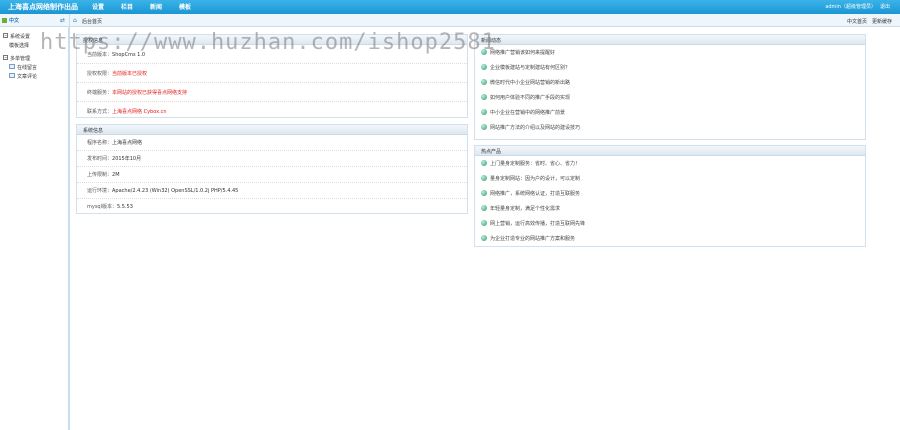 The image size is (900, 430). What do you see at coordinates (164, 6) in the screenshot?
I see `nav-item-news: 新闻` at bounding box center [164, 6].